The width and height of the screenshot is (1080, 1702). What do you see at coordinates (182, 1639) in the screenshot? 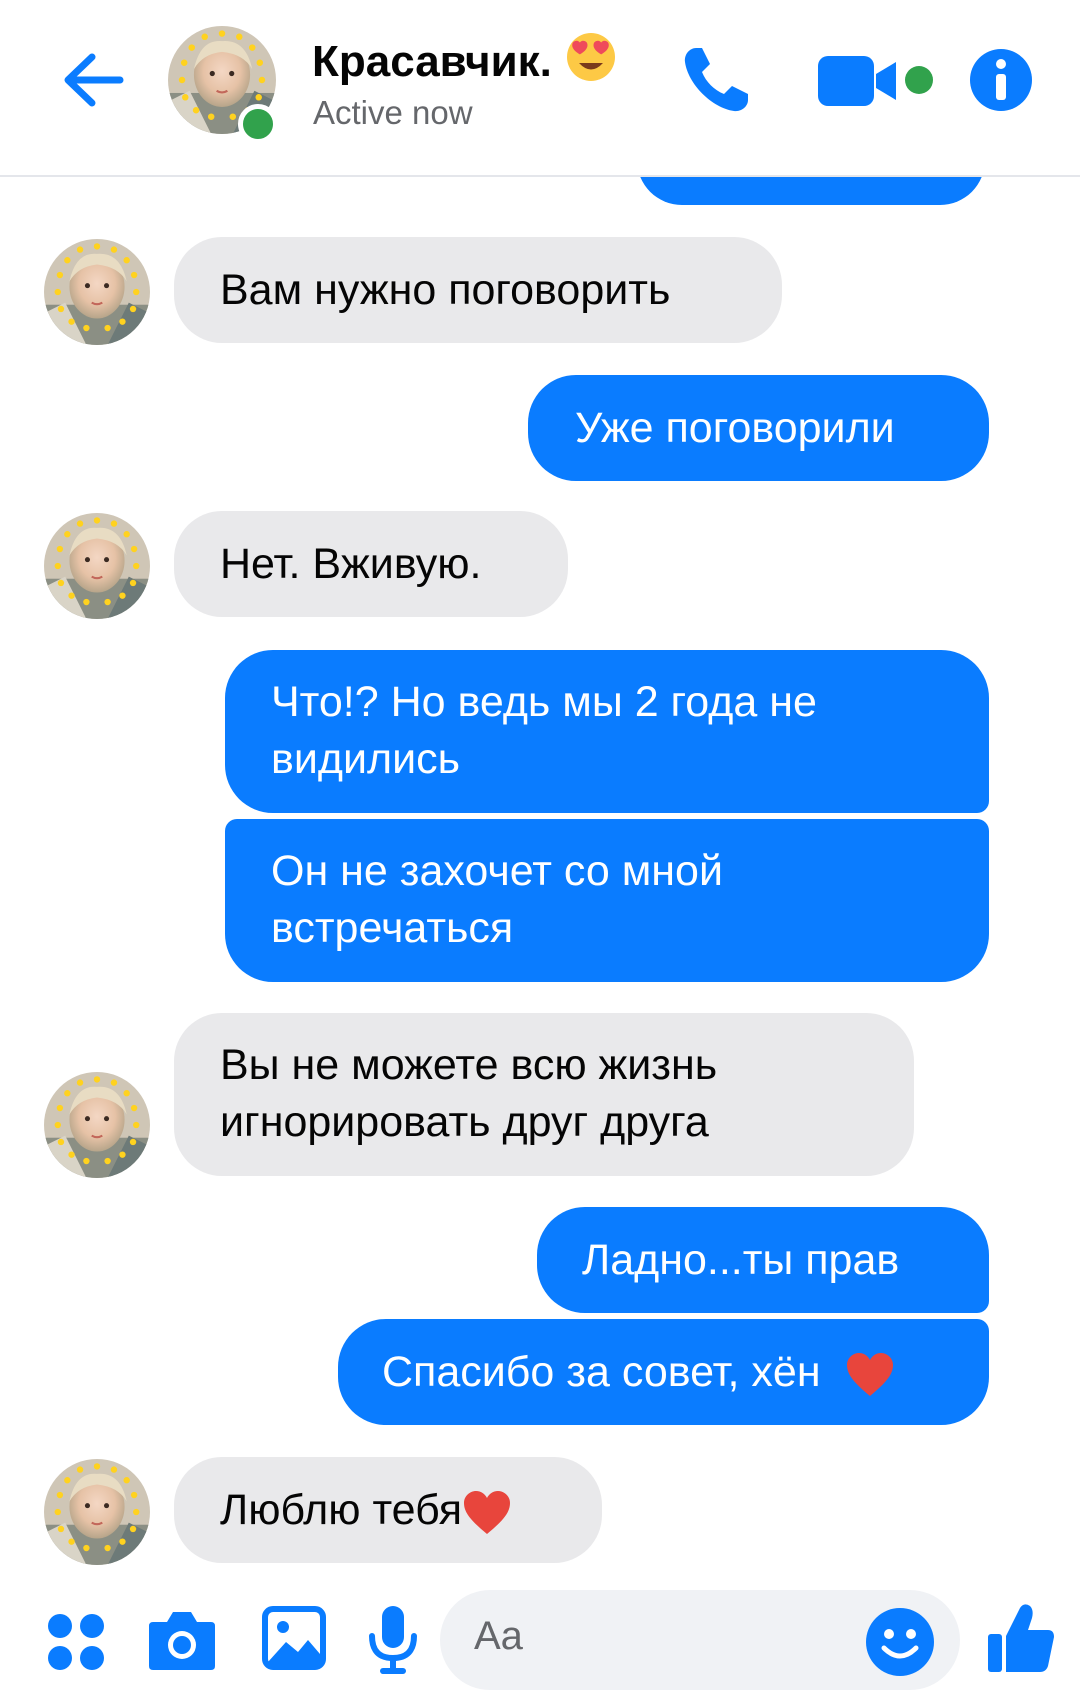
I see `camera-icon` at bounding box center [182, 1639].